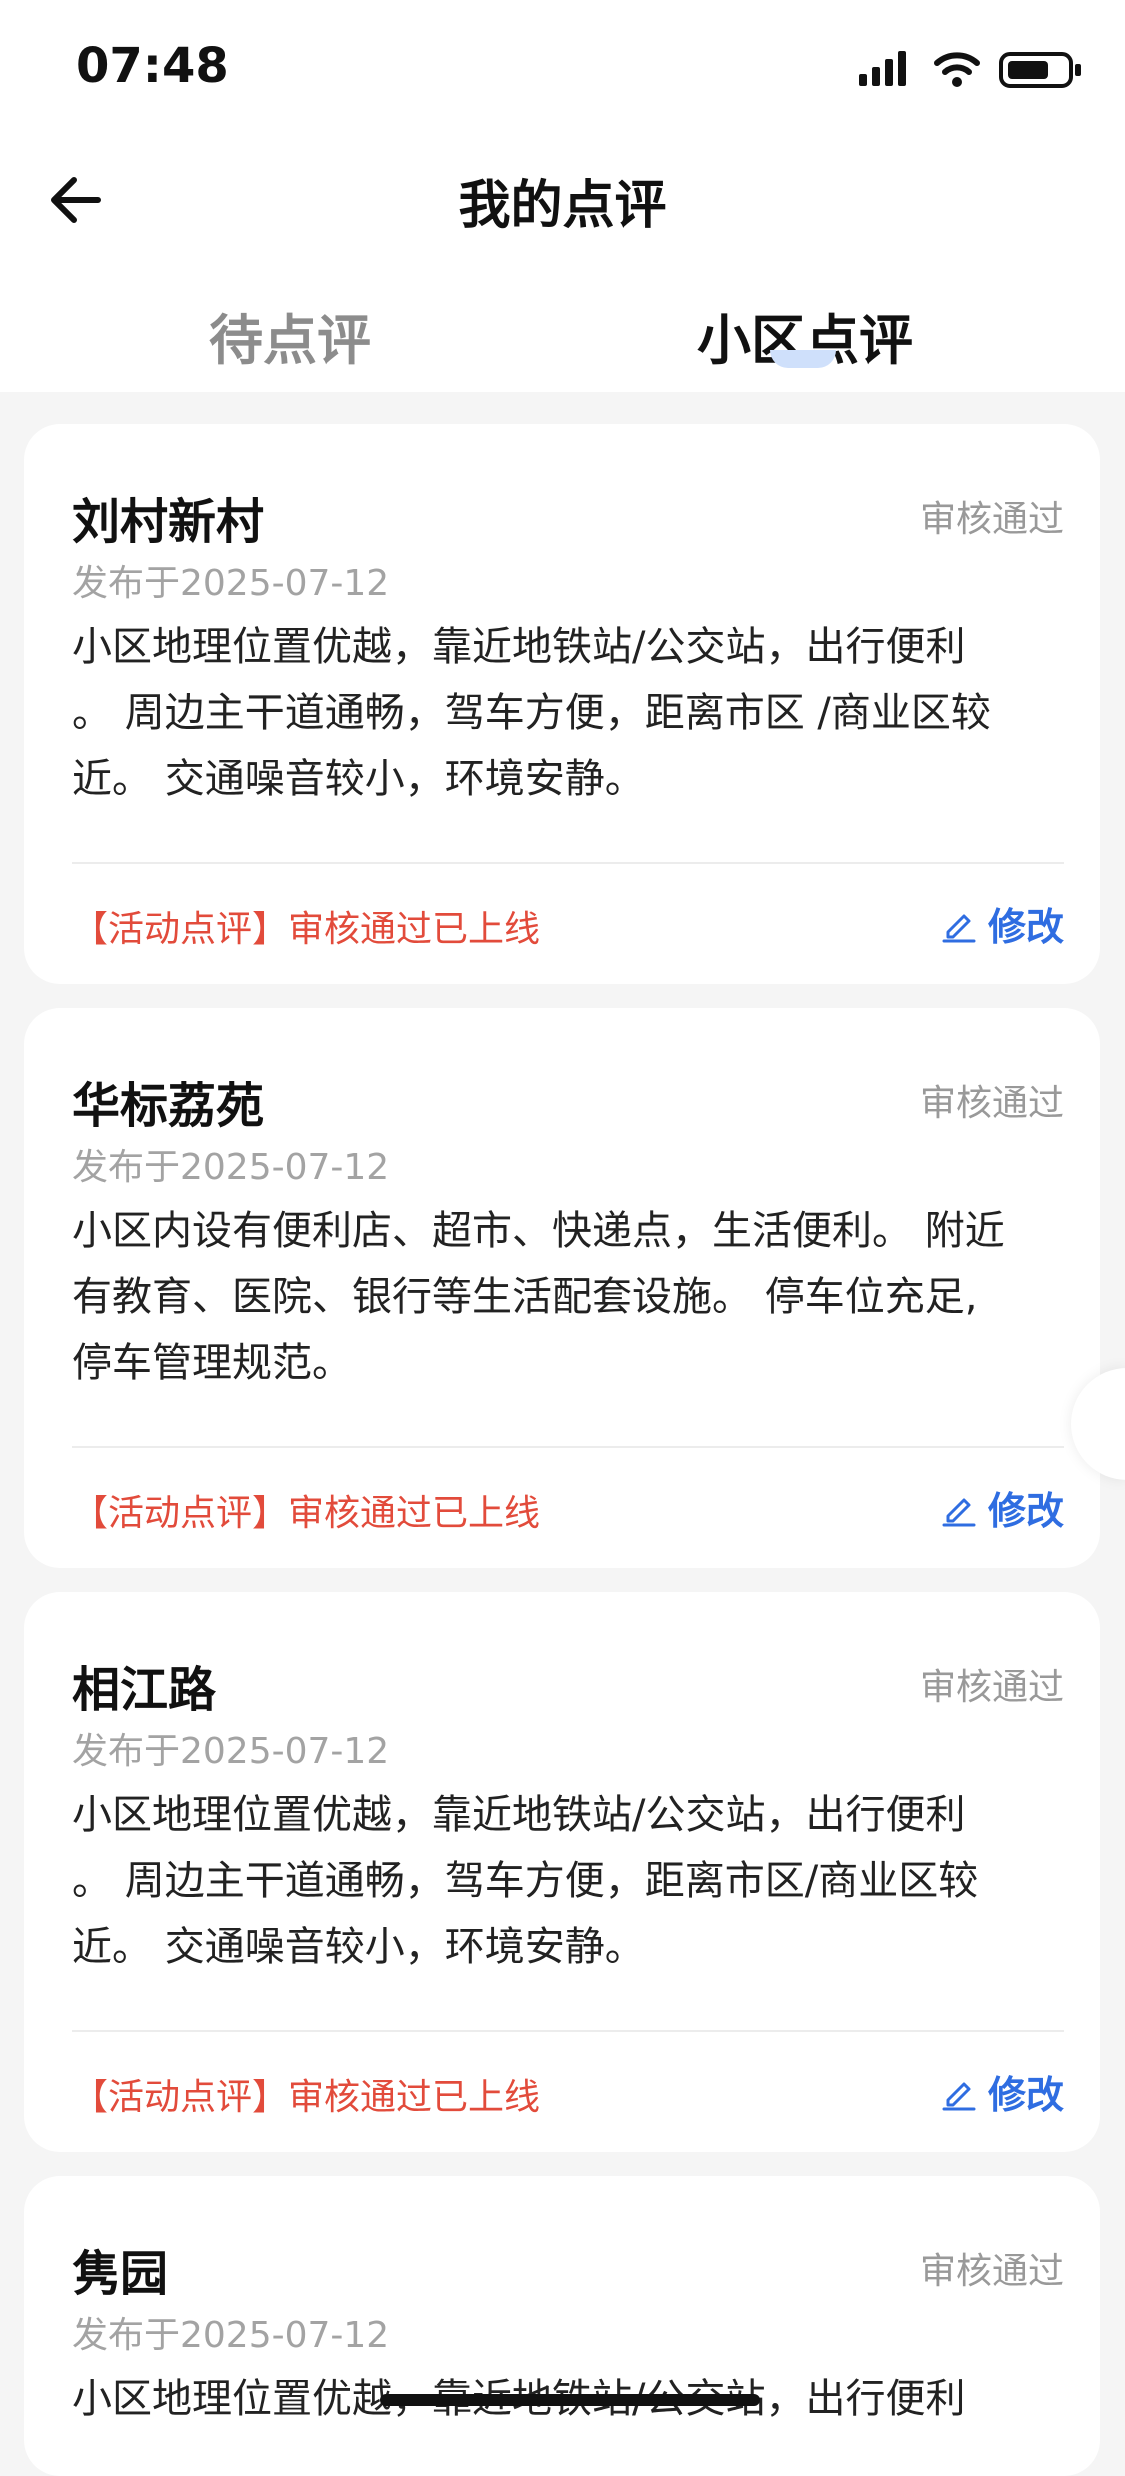 The image size is (1125, 2476). Describe the element at coordinates (290, 335) in the screenshot. I see `tab-pending: 待点评` at that location.